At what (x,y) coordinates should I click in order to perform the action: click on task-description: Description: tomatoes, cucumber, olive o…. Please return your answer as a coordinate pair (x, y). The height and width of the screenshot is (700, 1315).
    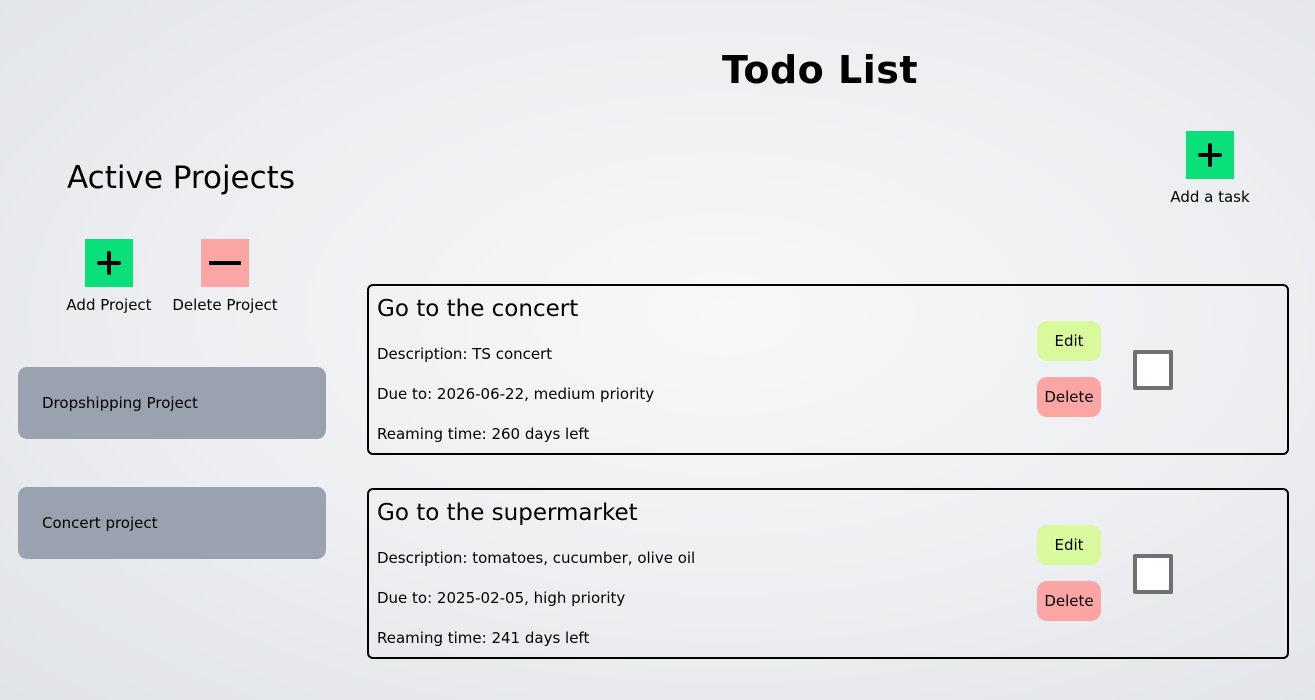
    Looking at the image, I should click on (536, 558).